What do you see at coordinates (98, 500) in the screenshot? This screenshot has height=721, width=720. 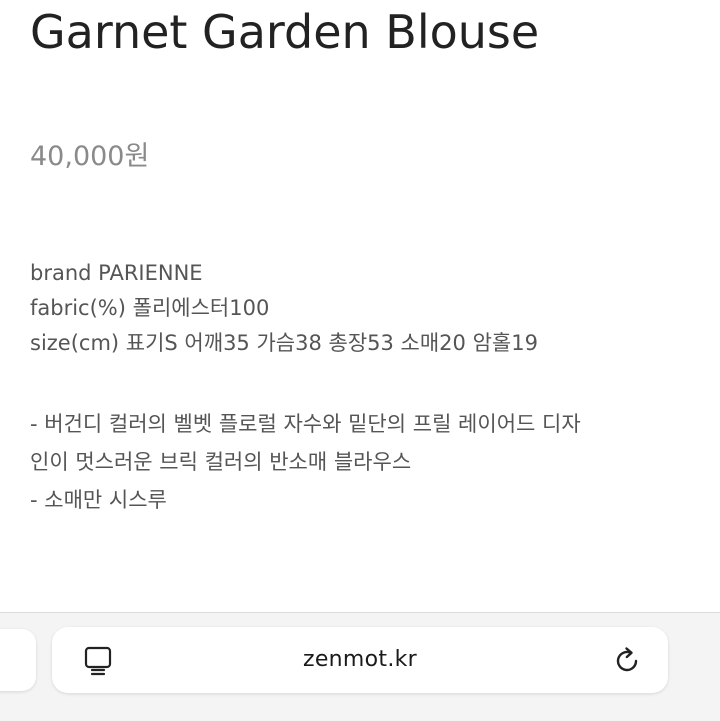 I see `description-line: - 소매만 시스루` at bounding box center [98, 500].